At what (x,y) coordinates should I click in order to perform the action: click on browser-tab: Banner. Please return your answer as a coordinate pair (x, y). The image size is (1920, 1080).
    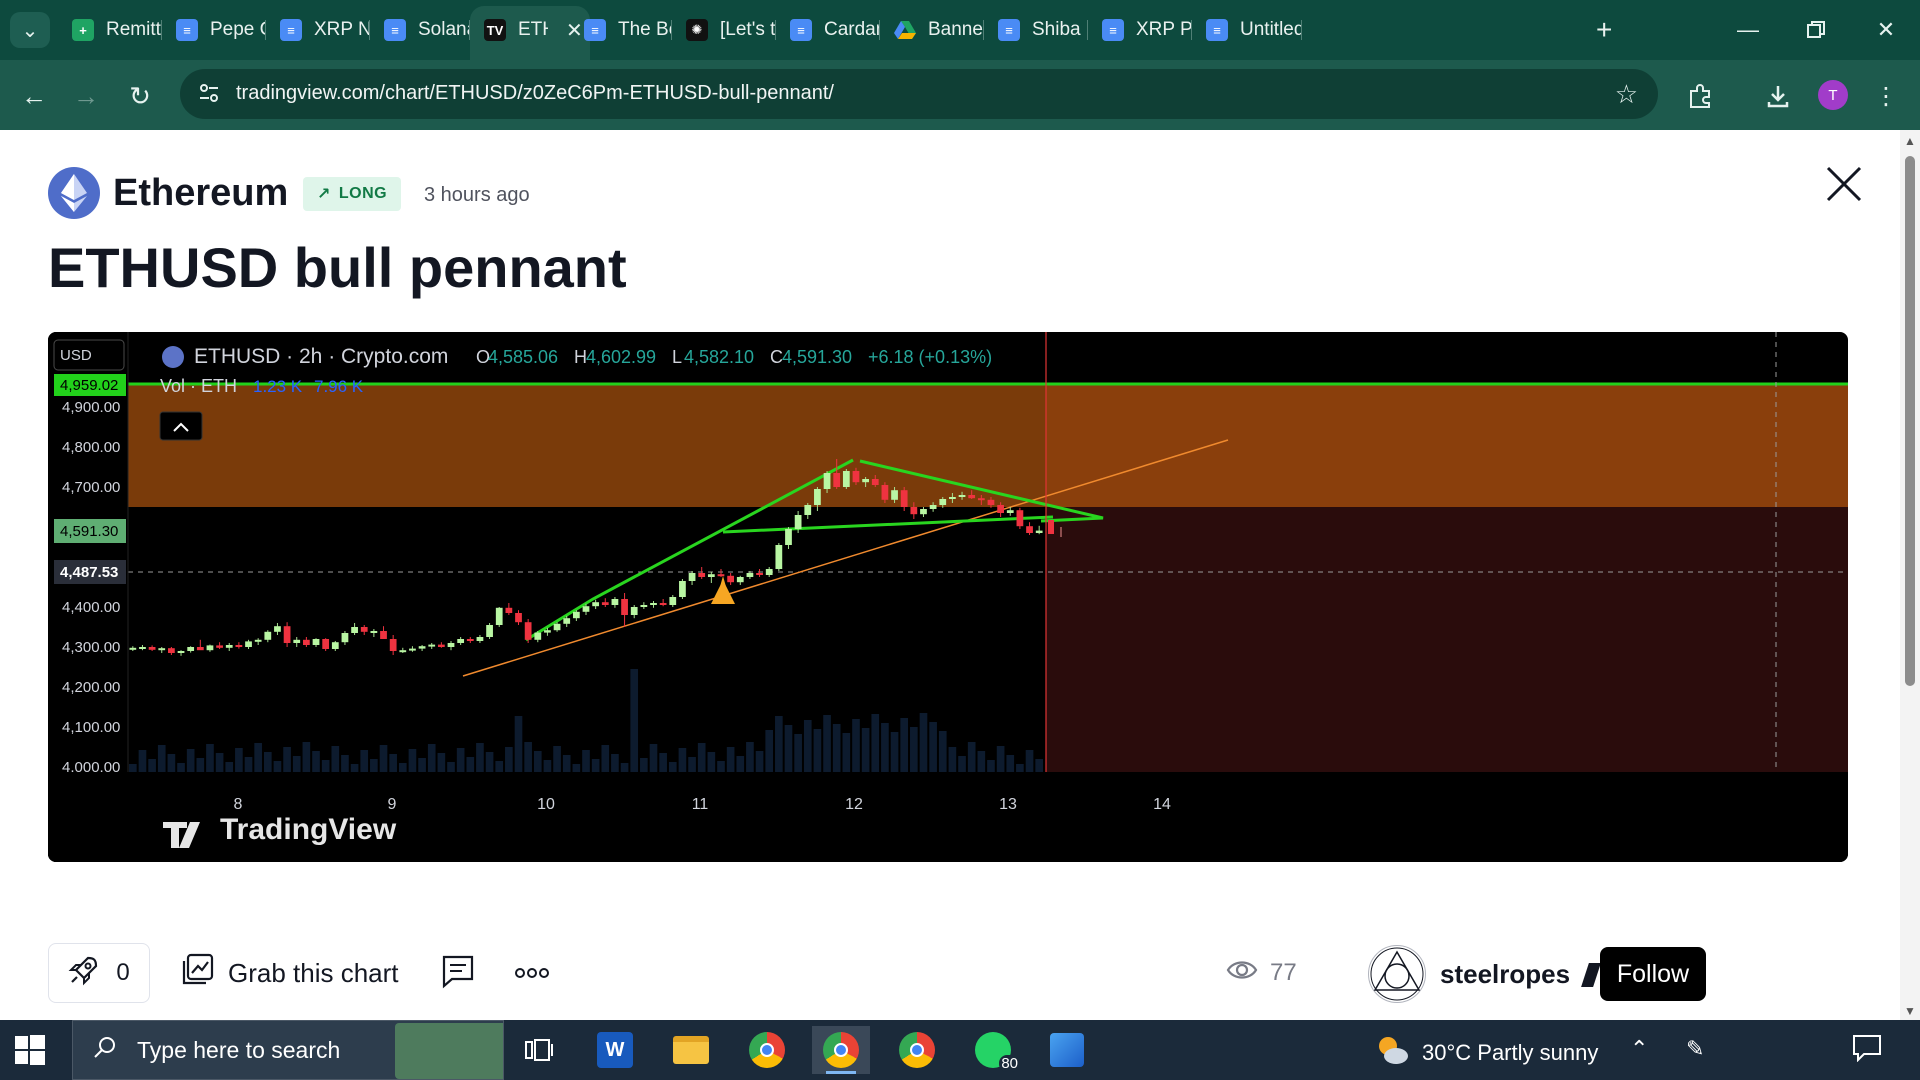
    Looking at the image, I should click on (932, 30).